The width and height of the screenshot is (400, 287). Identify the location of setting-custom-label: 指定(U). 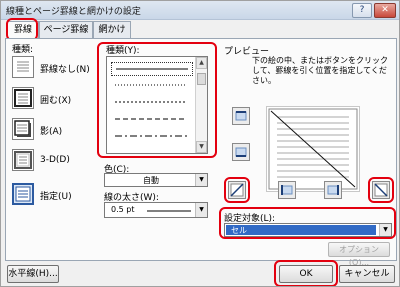
(56, 197).